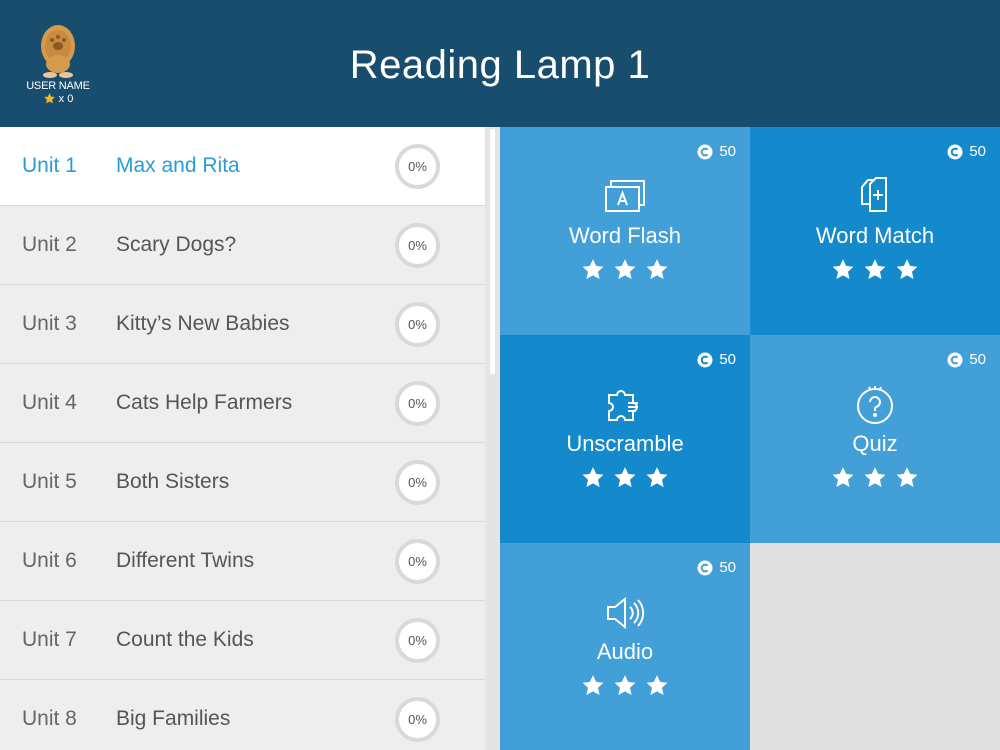  I want to click on unit-row: Unit 6 Different Twins 0%, so click(242, 561).